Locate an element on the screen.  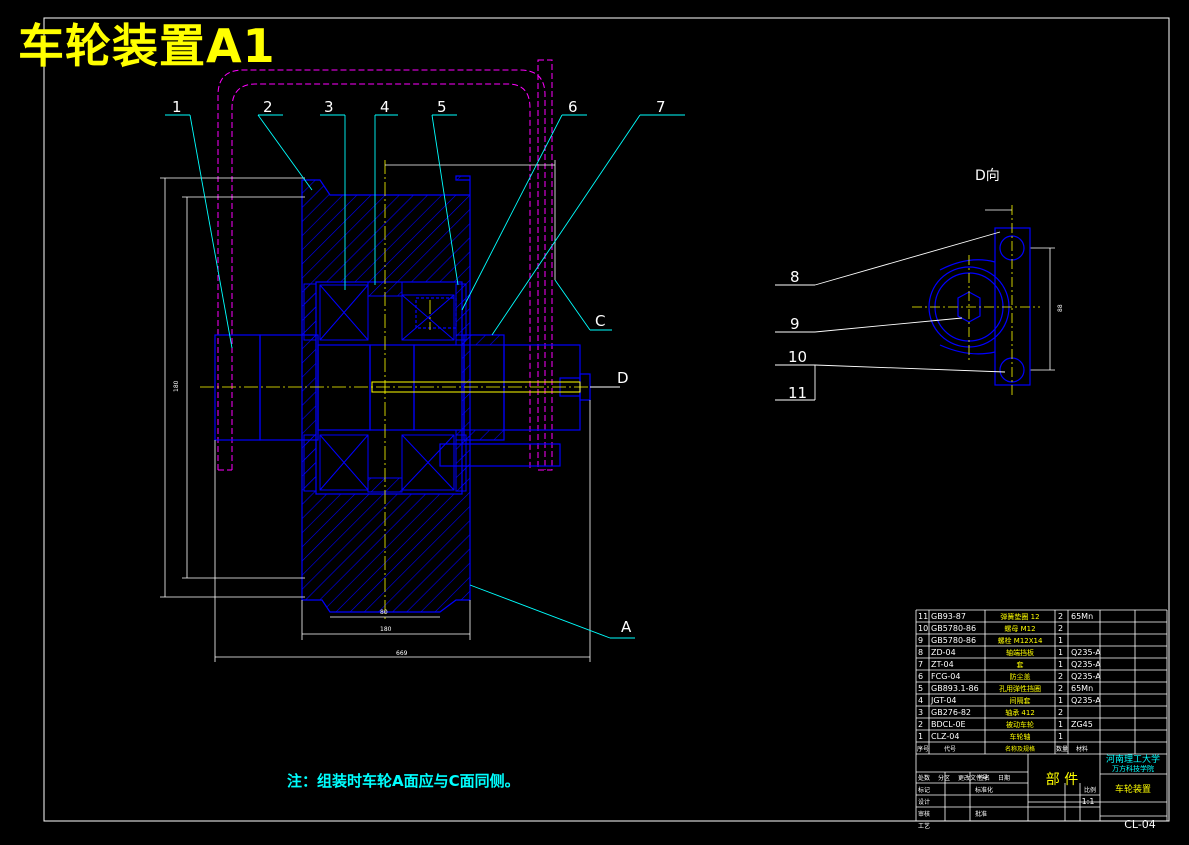
bom-row-name: 弹簧垫圈 12 is located at coordinates (1019, 616).